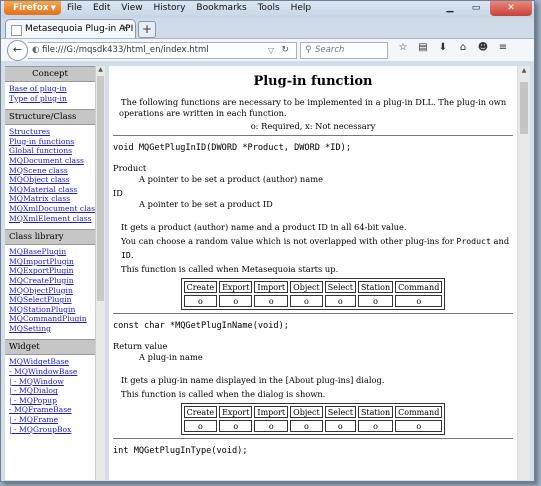  What do you see at coordinates (306, 287) in the screenshot?
I see `table-header: Object` at bounding box center [306, 287].